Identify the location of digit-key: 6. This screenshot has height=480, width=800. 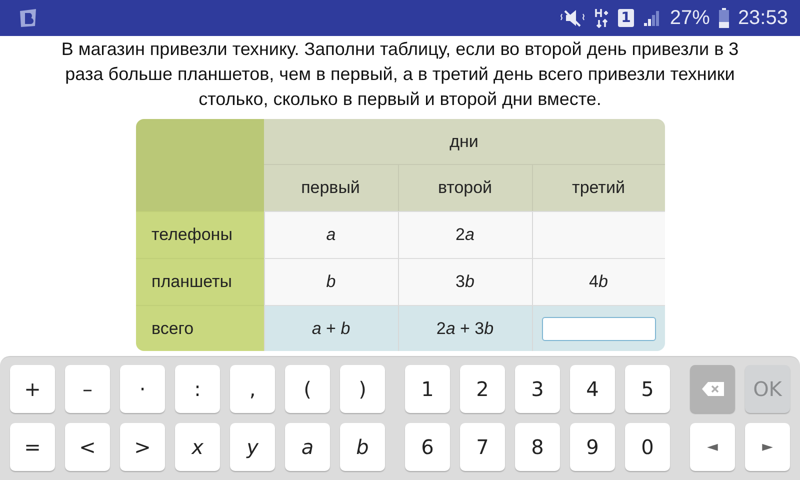
(427, 447).